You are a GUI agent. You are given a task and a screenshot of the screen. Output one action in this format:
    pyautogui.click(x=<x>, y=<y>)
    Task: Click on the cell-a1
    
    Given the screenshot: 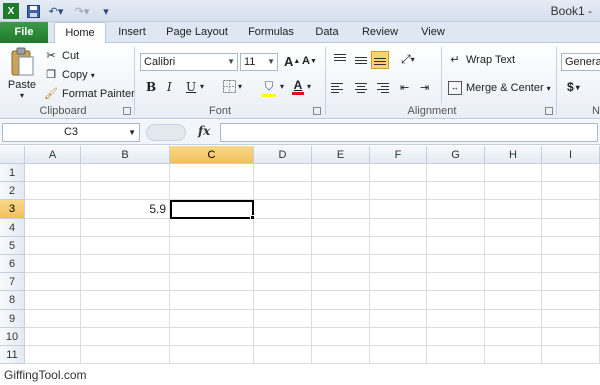 What is the action you would take?
    pyautogui.click(x=53, y=173)
    